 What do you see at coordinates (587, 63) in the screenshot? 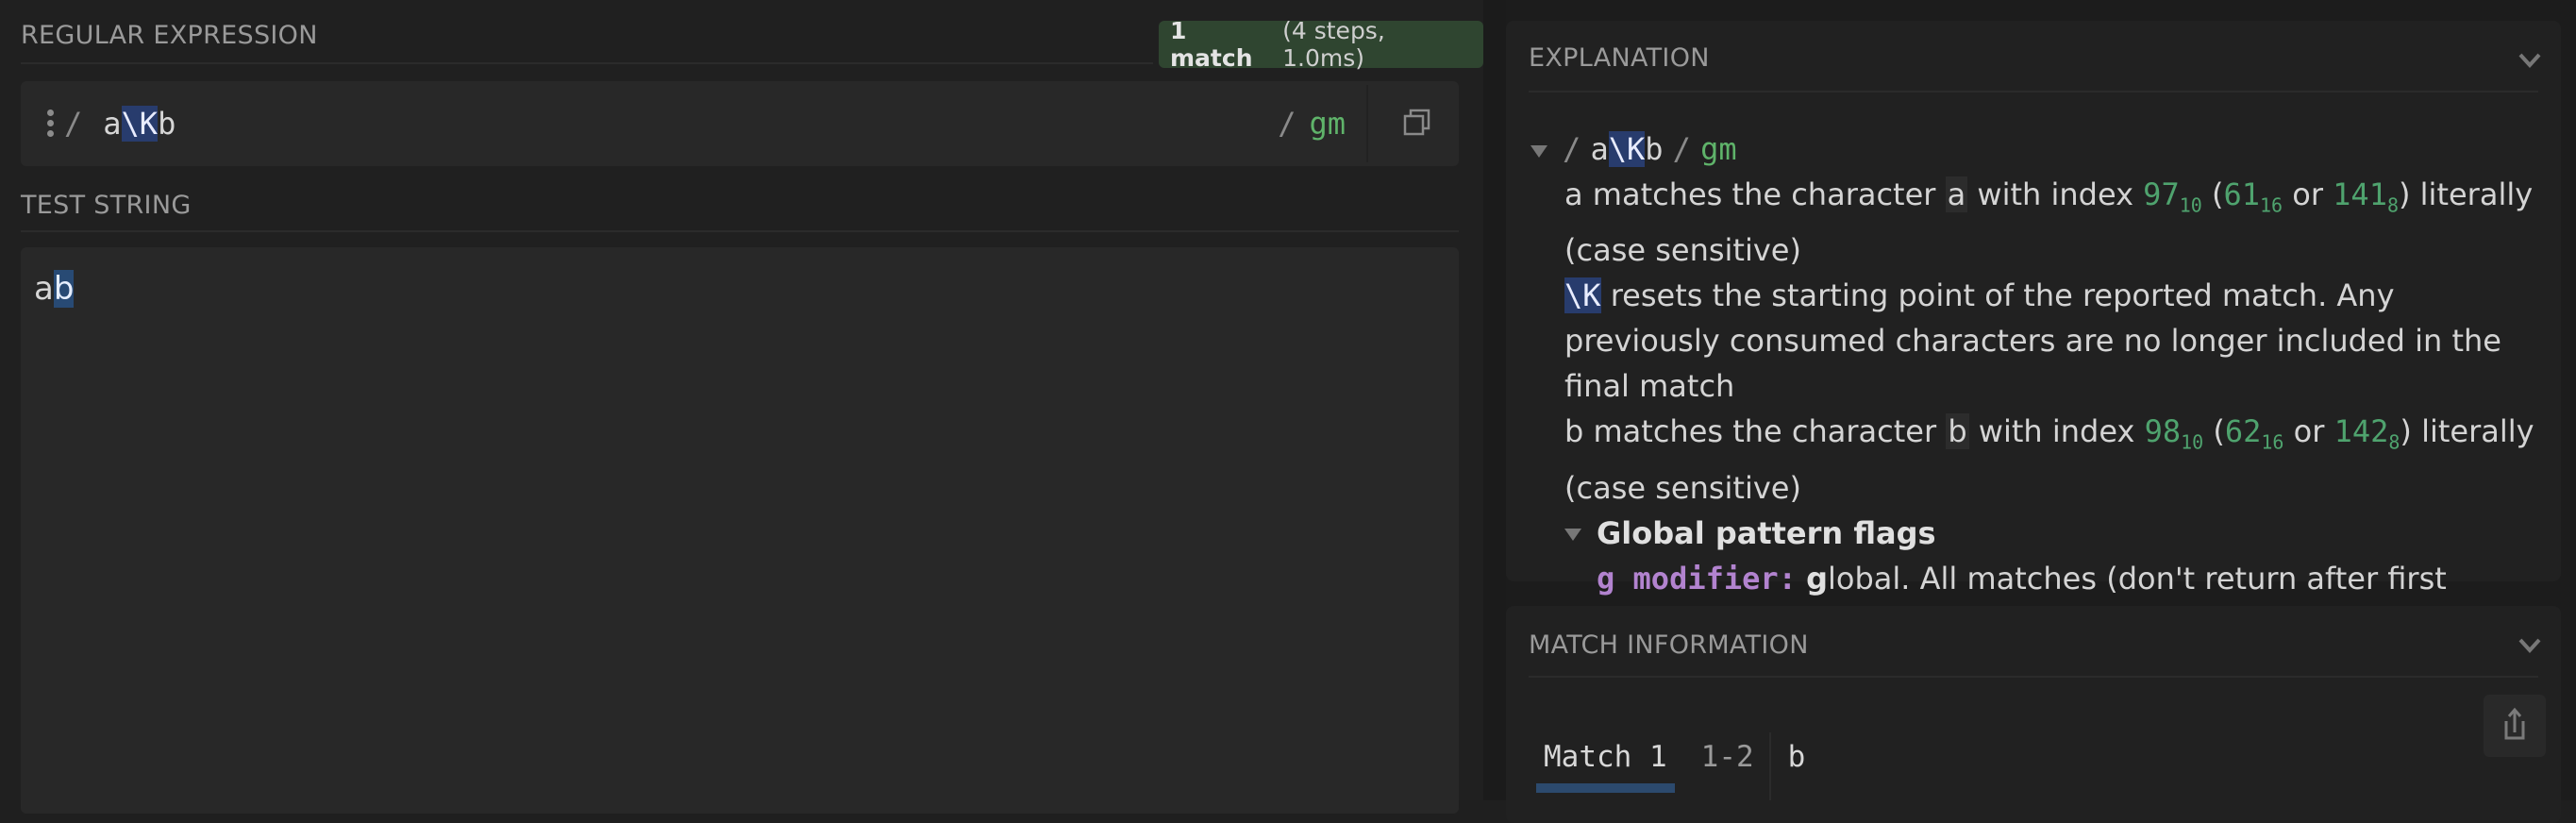
I see `regex-title-rule` at bounding box center [587, 63].